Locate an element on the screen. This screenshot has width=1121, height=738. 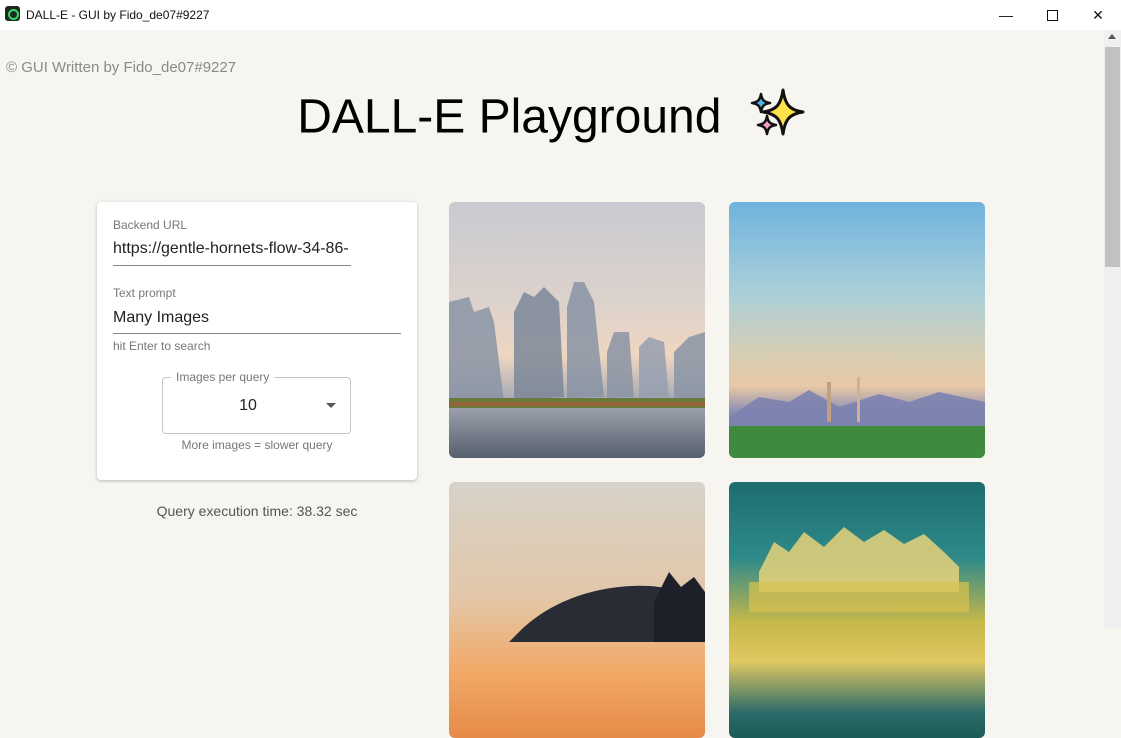
credit-text: © GUI Written by Fido_de07#9227 is located at coordinates (121, 67).